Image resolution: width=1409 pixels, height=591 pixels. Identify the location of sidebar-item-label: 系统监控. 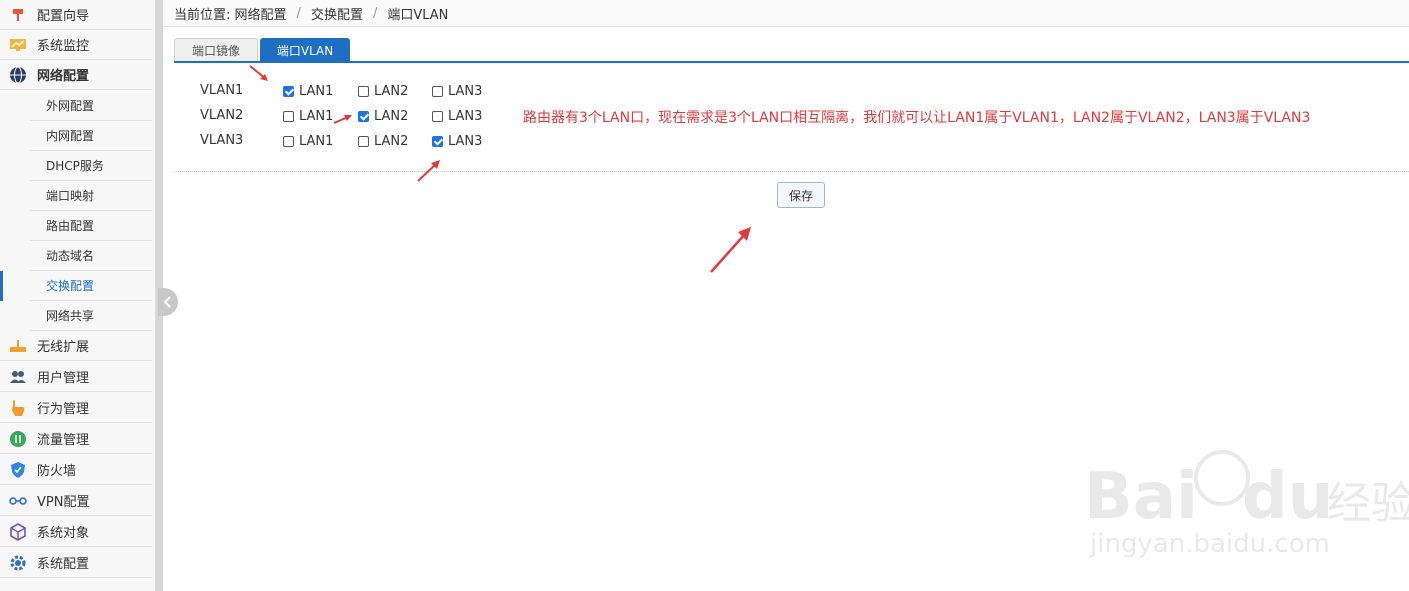
(63, 46).